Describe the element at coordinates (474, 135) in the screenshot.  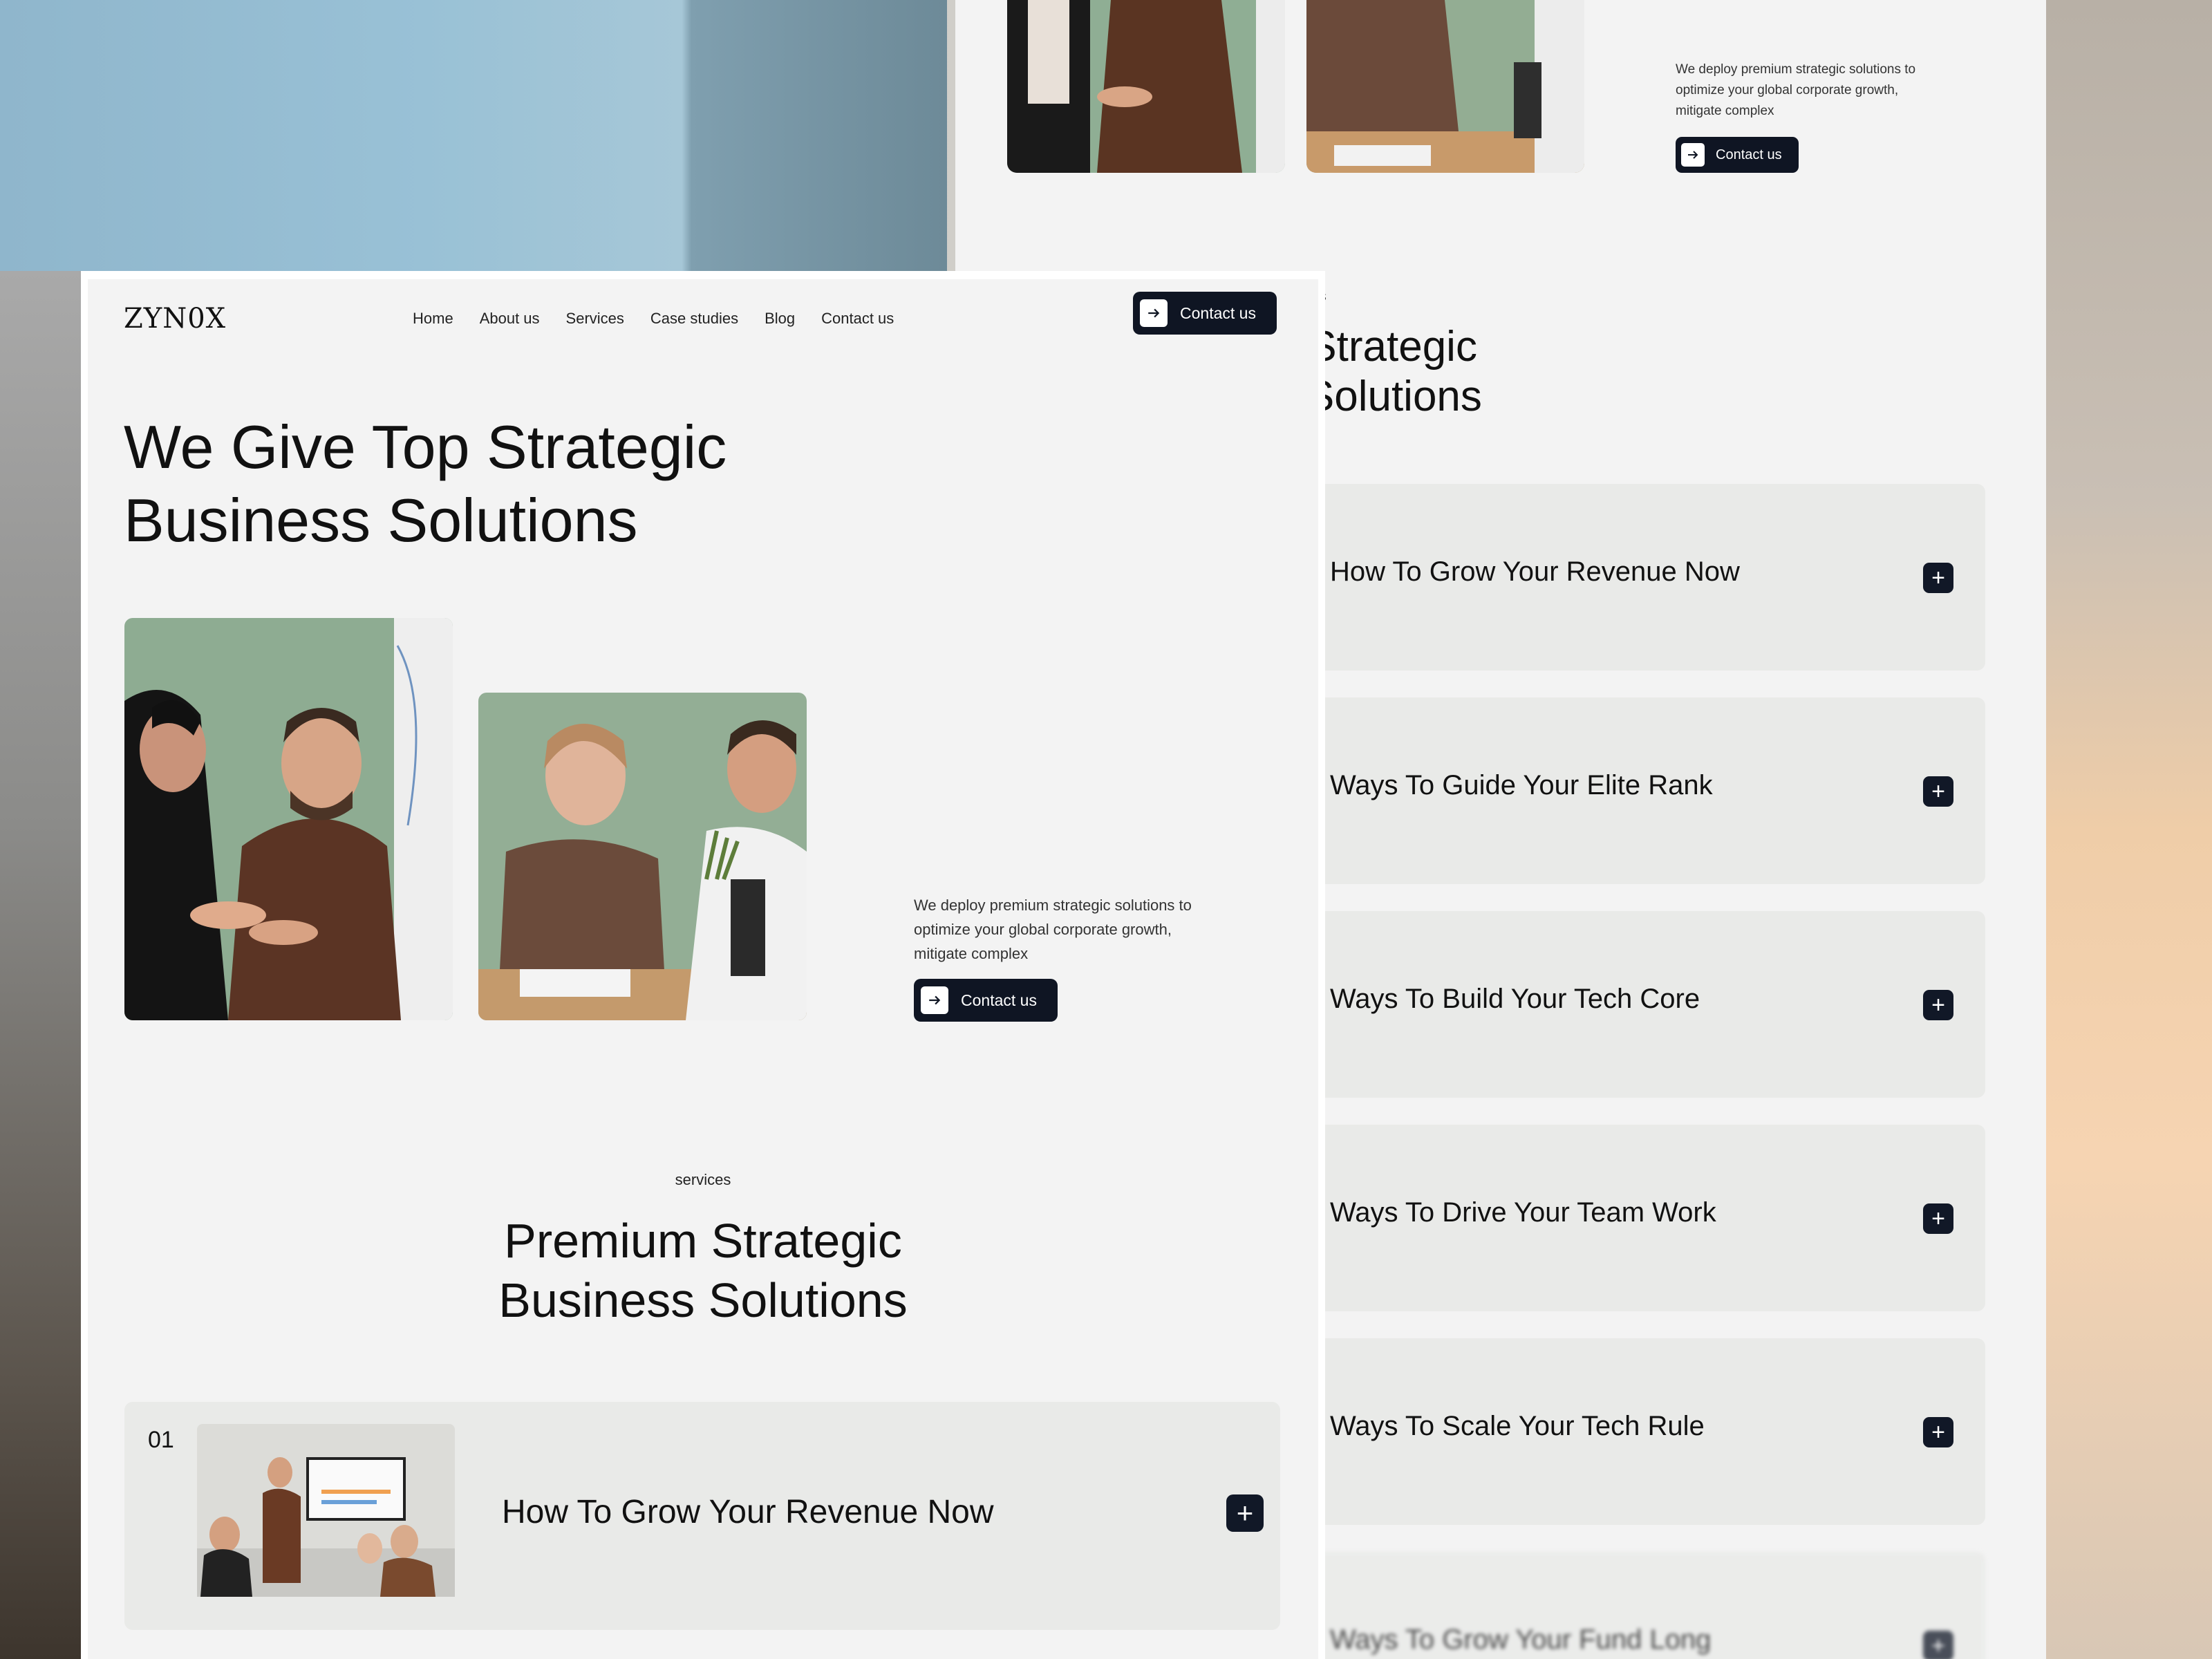
I see `background-sky-photo` at that location.